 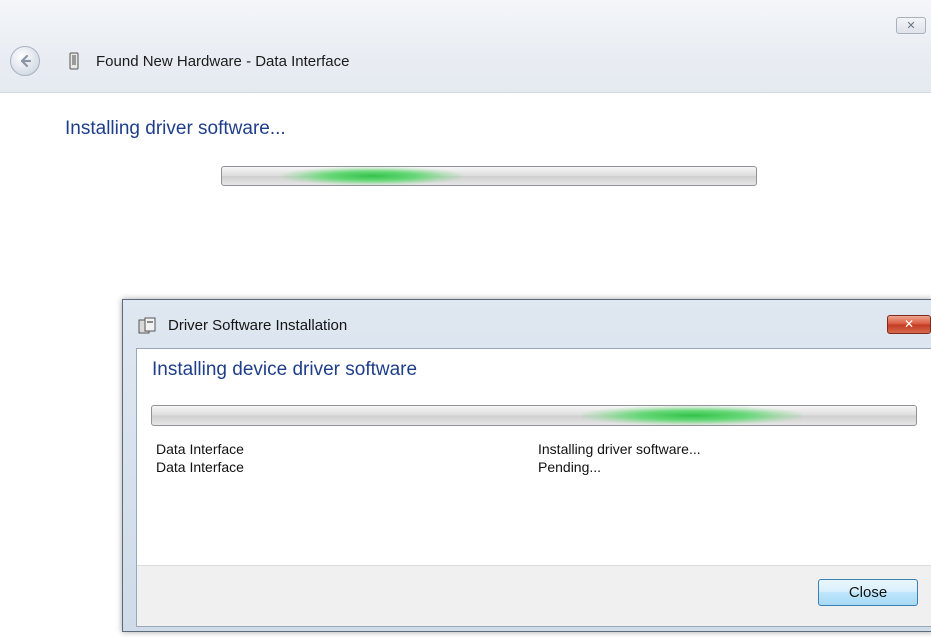 What do you see at coordinates (527, 324) in the screenshot?
I see `dialog-titlebar: Driver Software Installation ✕` at bounding box center [527, 324].